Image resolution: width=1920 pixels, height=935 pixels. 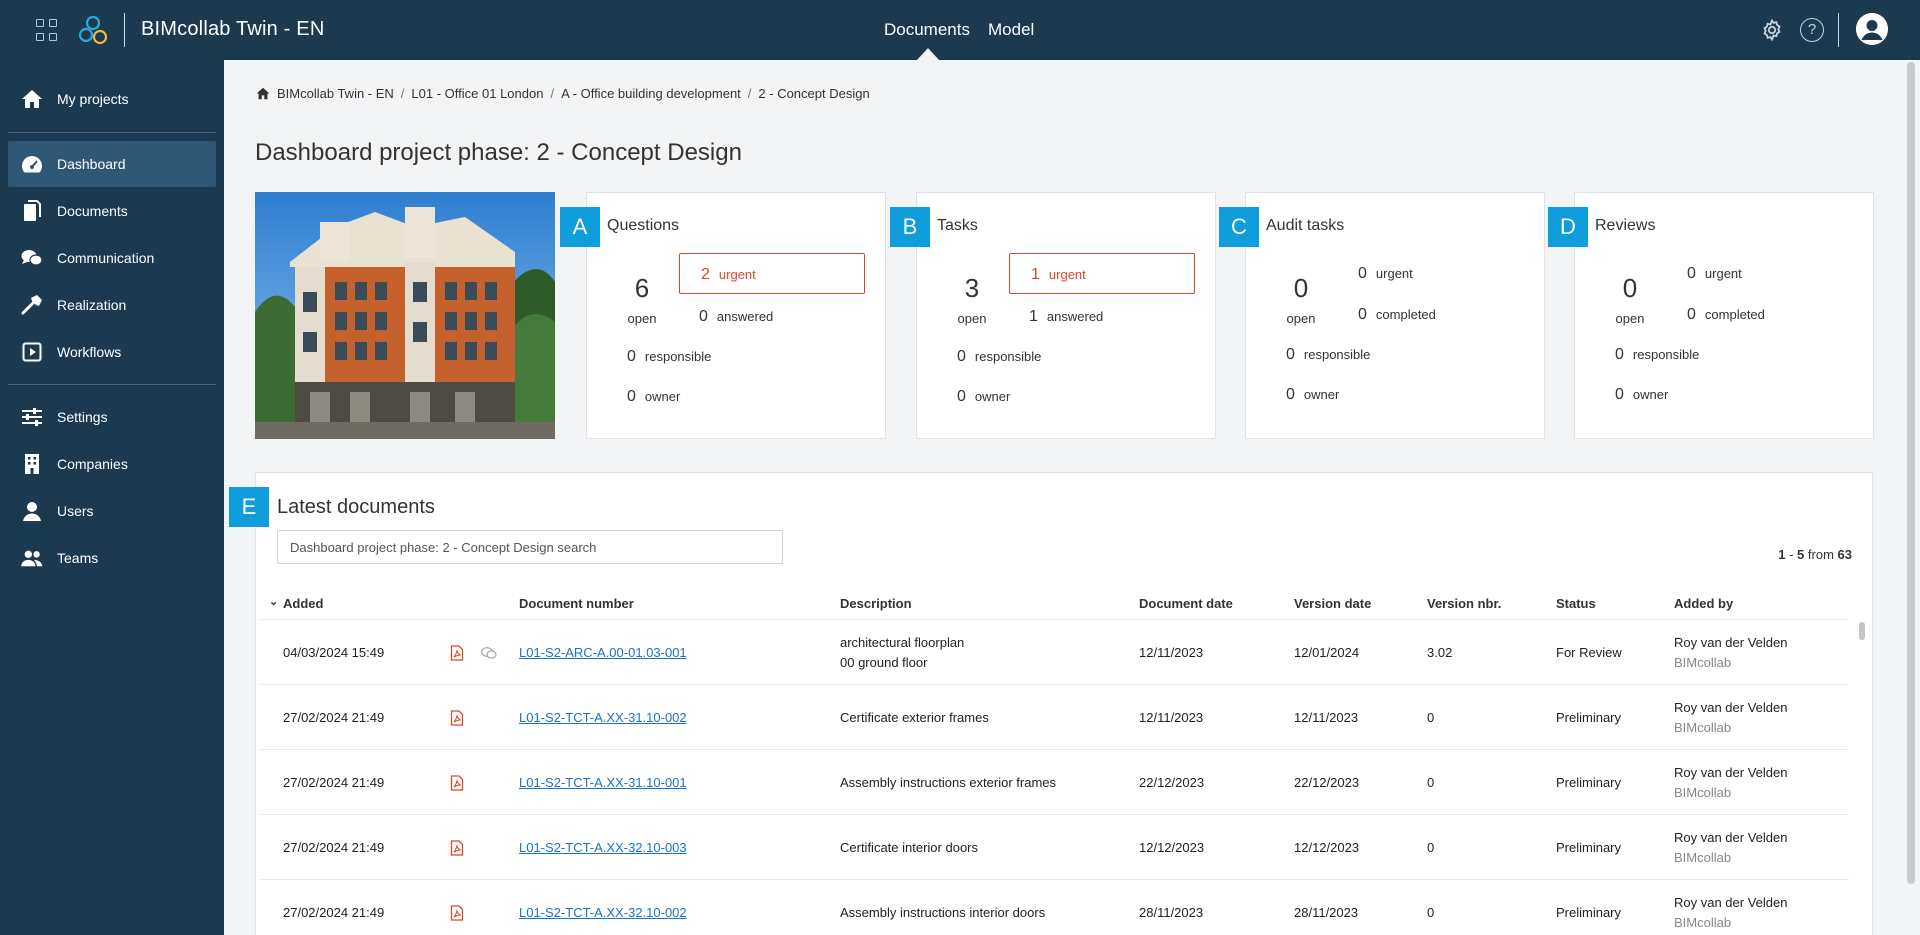 What do you see at coordinates (112, 417) in the screenshot?
I see `sidebar-item-settings: Settings` at bounding box center [112, 417].